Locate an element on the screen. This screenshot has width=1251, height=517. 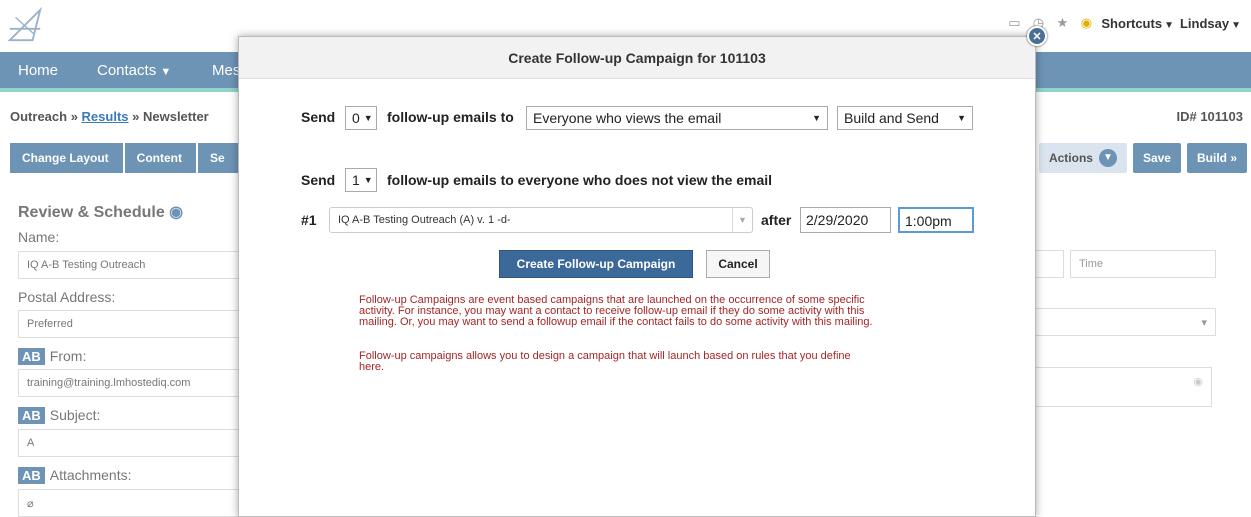
cancel-button: Cancel is located at coordinates (738, 264).